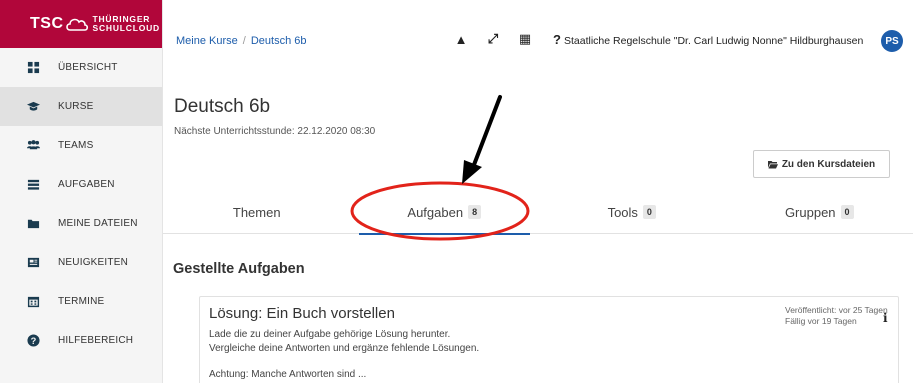 This screenshot has height=383, width=913. I want to click on sidebar-item-label: HILFEBEREICH, so click(96, 340).